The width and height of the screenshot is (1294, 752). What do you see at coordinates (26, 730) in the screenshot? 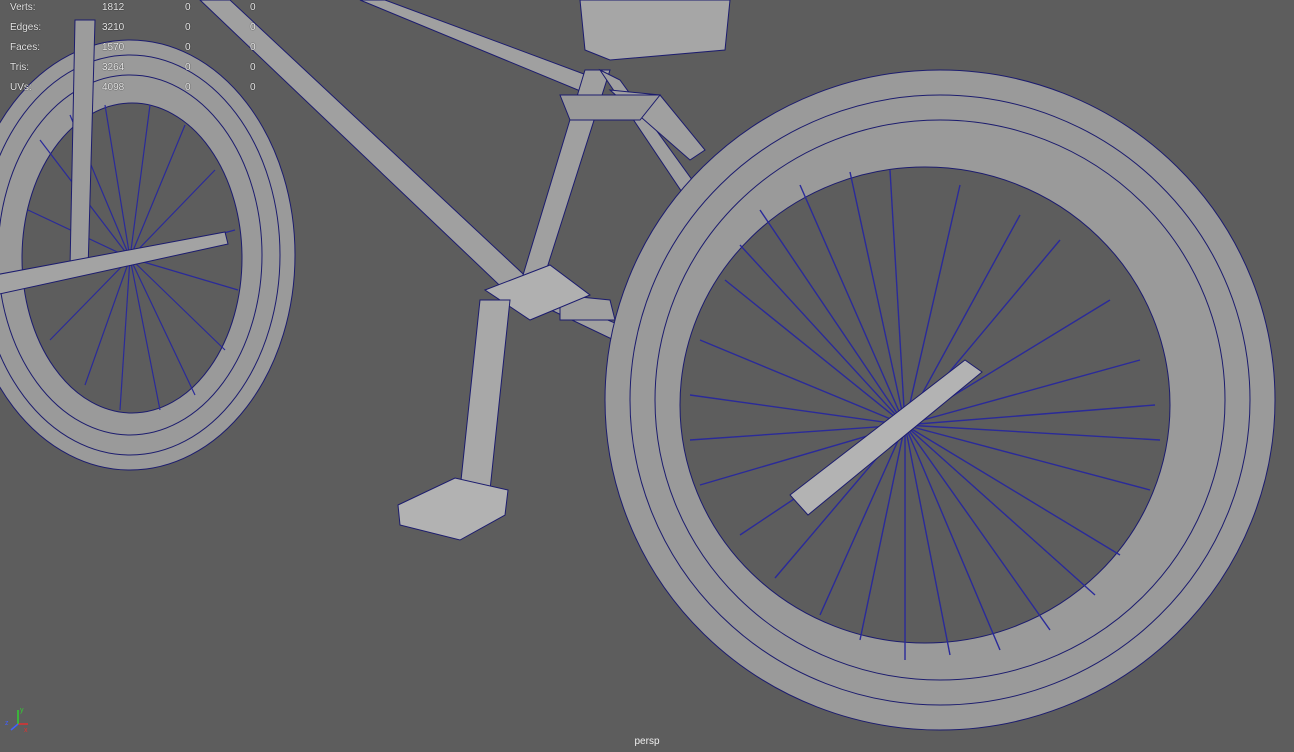
I see `axis-x-label: x` at bounding box center [26, 730].